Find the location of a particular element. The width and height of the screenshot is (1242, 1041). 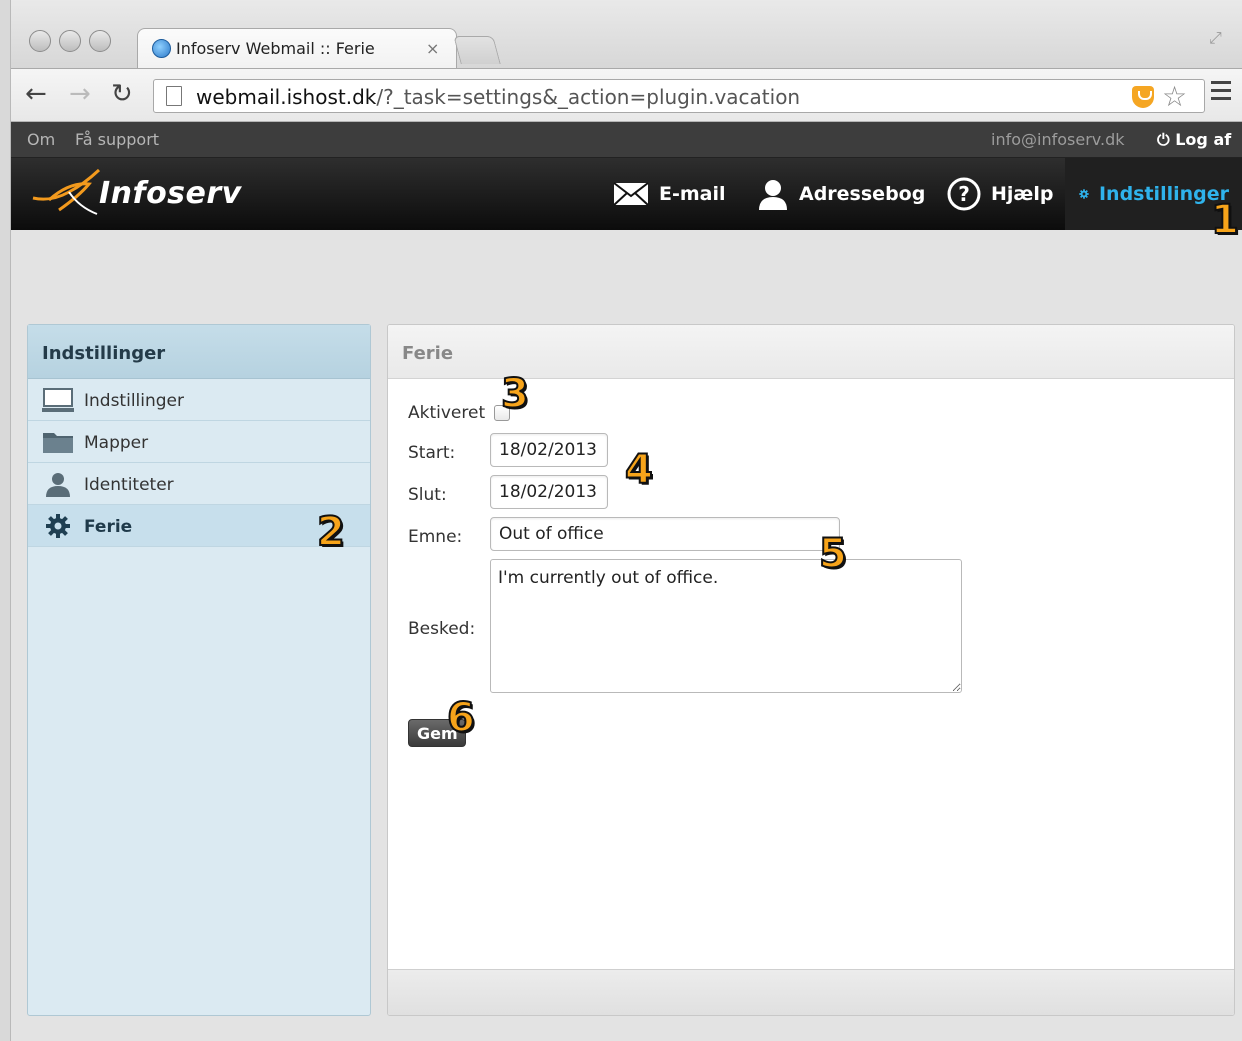

nav-settings-label: Indstillinger is located at coordinates (1163, 194).